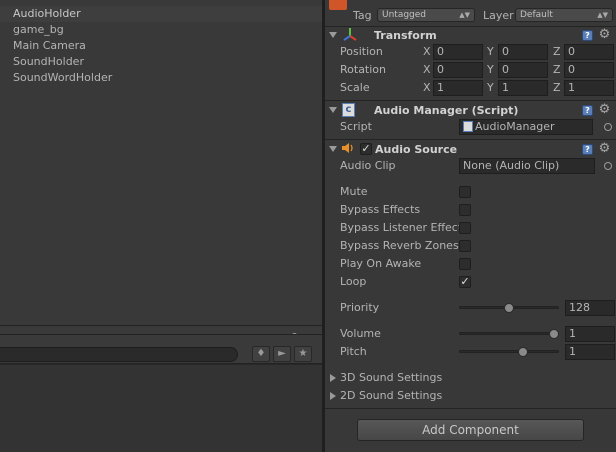 Image resolution: width=616 pixels, height=452 pixels. Describe the element at coordinates (399, 245) in the screenshot. I see `bypass-reverb-zones-label: Bypass Reverb Zones` at that location.